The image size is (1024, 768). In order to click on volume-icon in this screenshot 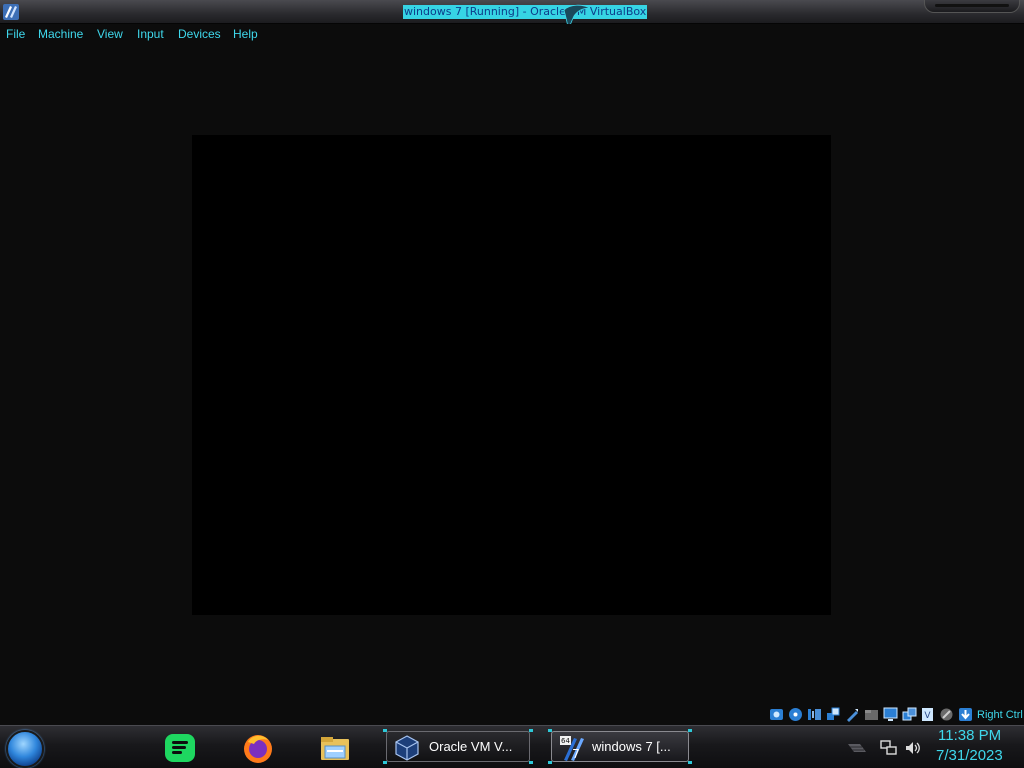, I will do `click(913, 748)`.